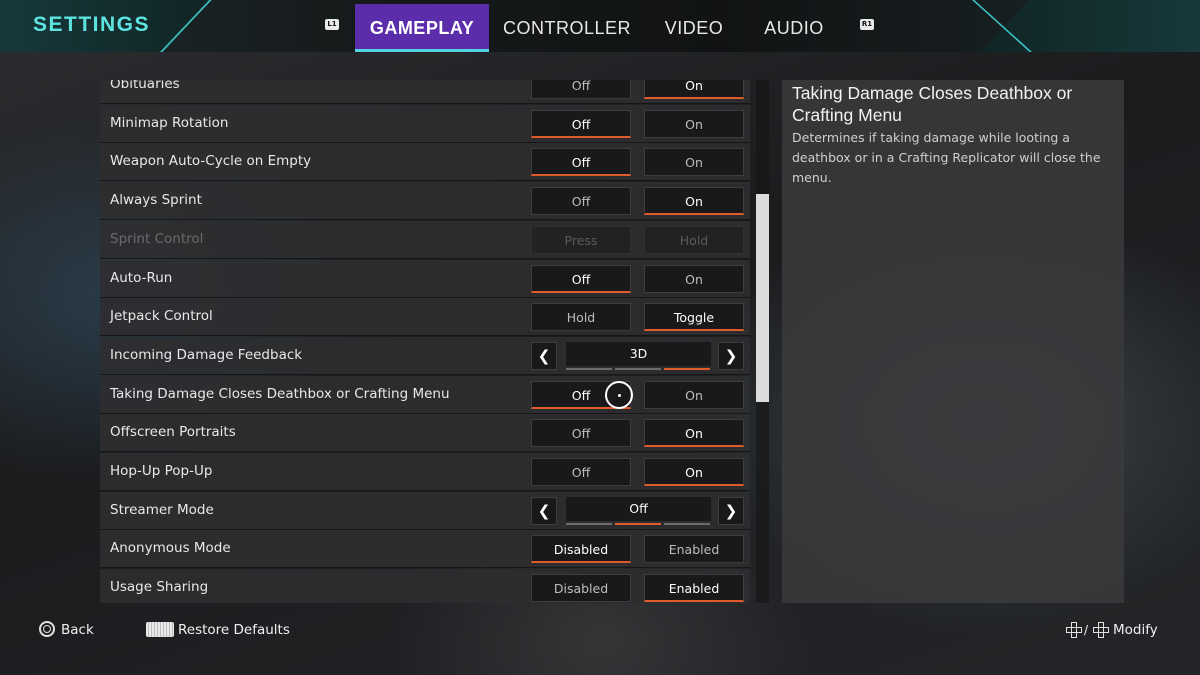 Image resolution: width=1200 pixels, height=675 pixels. I want to click on setting-label: Jetpack Control, so click(161, 316).